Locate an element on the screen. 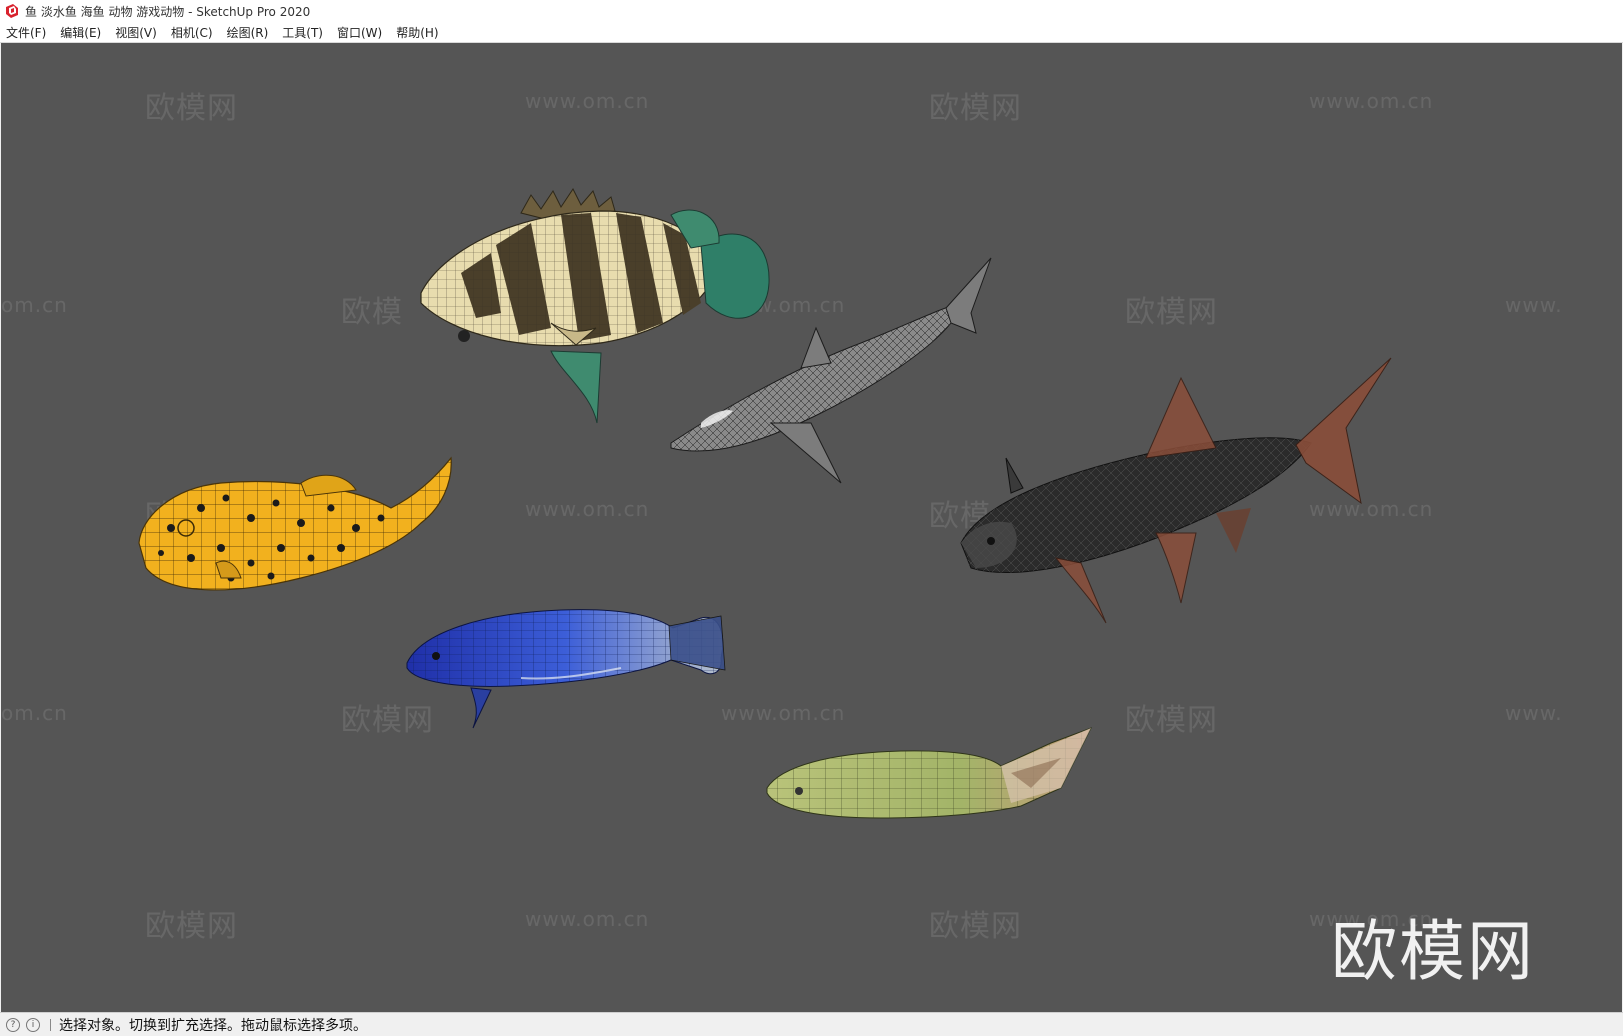 This screenshot has width=1623, height=1036. menu-help: 帮助(H) is located at coordinates (417, 32).